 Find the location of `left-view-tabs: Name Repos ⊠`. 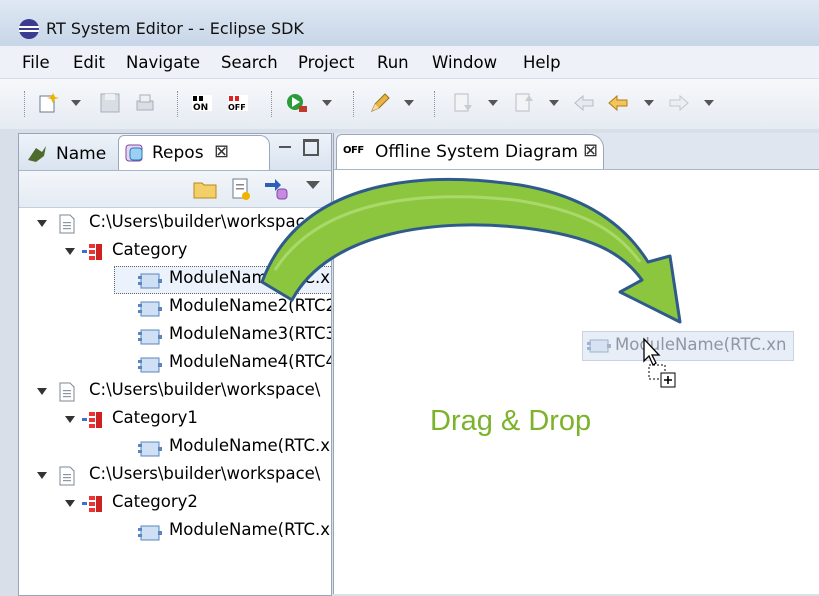

left-view-tabs: Name Repos ⊠ is located at coordinates (175, 152).